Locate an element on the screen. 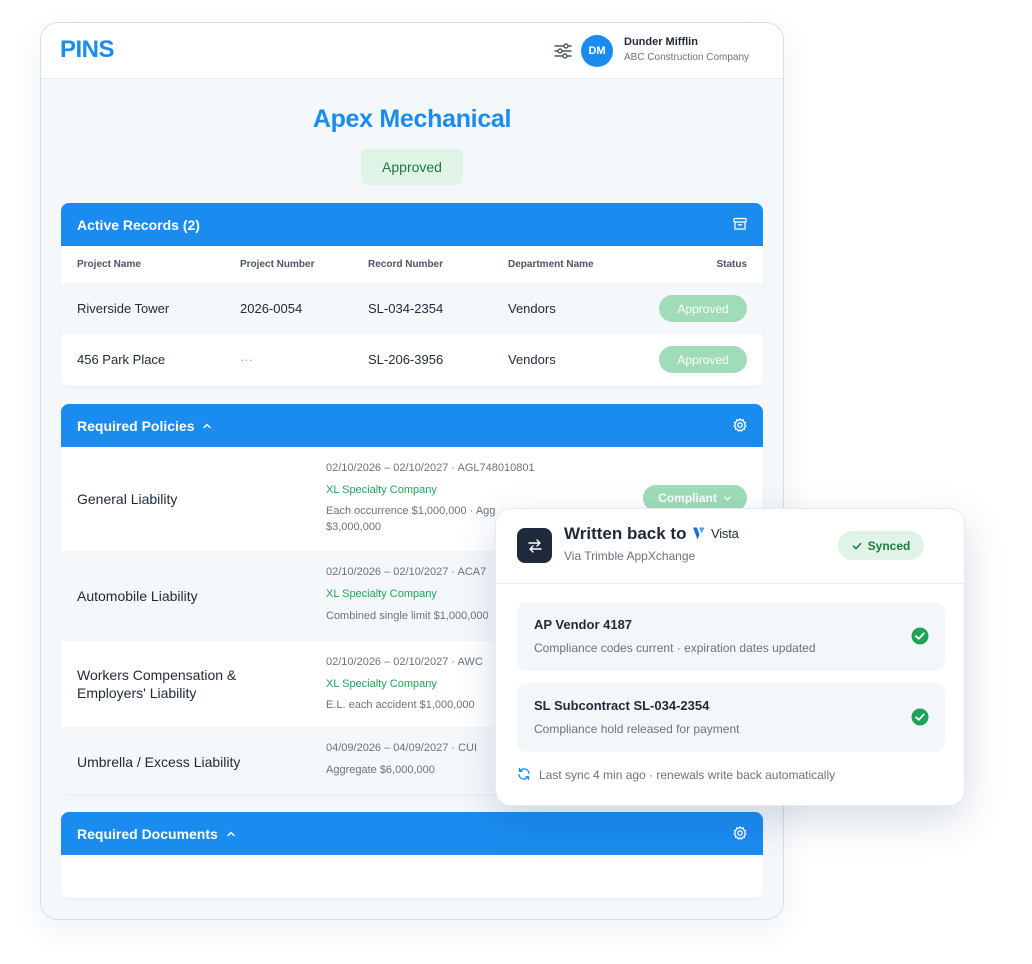  swap-icon is located at coordinates (534, 545).